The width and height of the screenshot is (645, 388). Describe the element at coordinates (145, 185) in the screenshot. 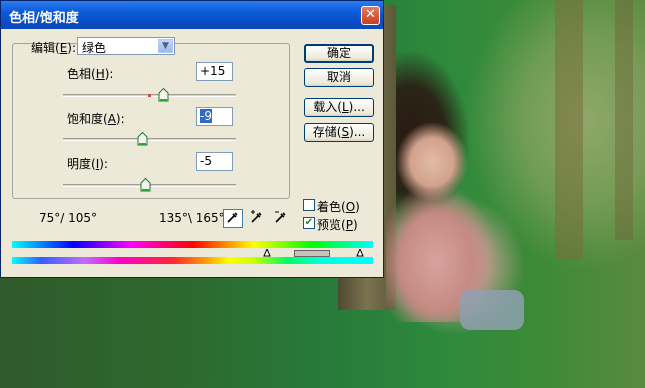

I see `lightness-slider-thumb` at that location.